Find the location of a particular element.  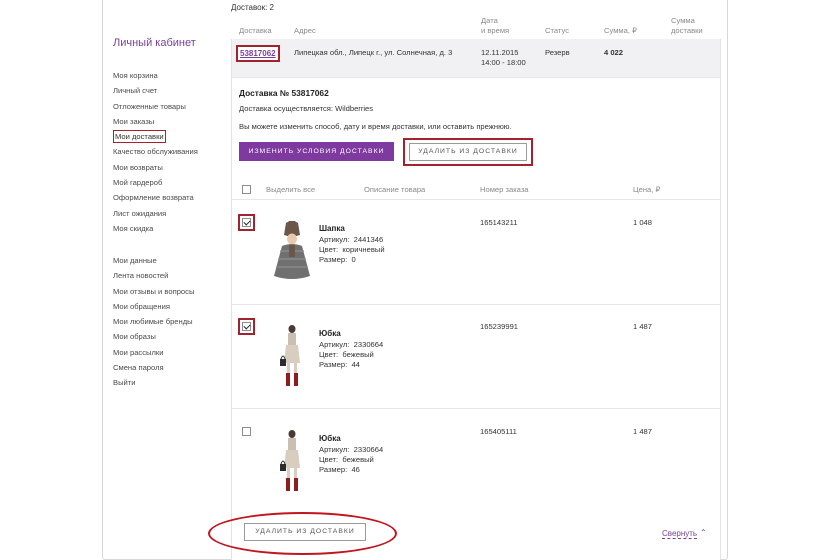

sidebar-item-my-data: Мои данные is located at coordinates (153, 260).